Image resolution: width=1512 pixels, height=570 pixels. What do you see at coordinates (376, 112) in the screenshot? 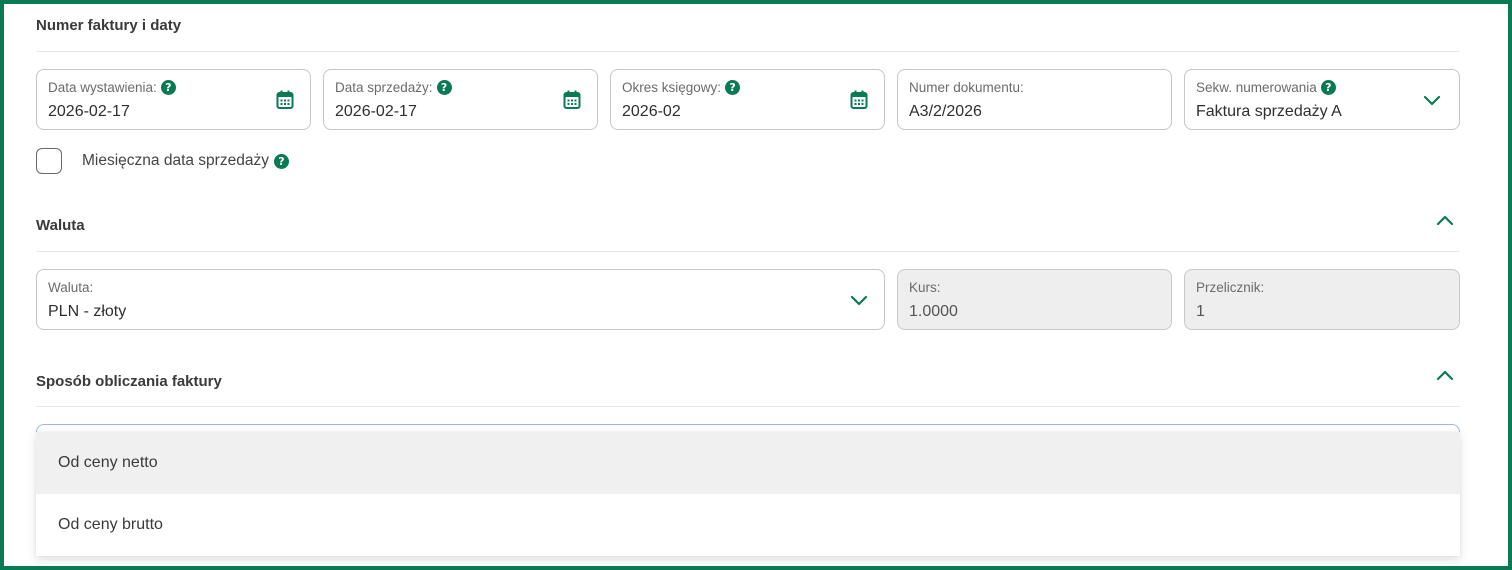
I see `sale-date-value: 2026-02-17` at bounding box center [376, 112].